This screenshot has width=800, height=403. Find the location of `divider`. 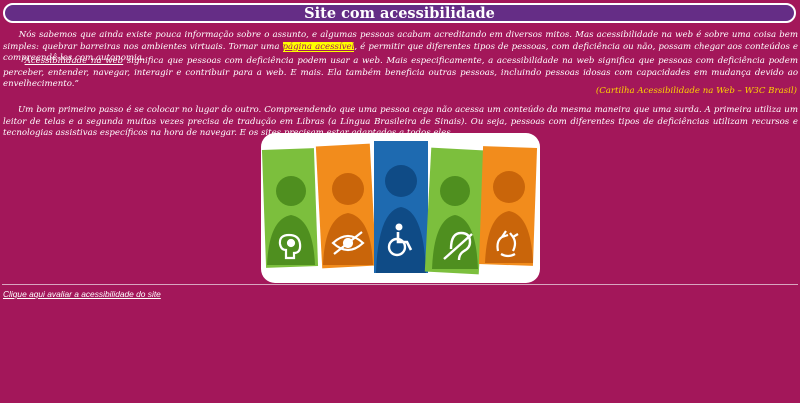

divider is located at coordinates (400, 284).